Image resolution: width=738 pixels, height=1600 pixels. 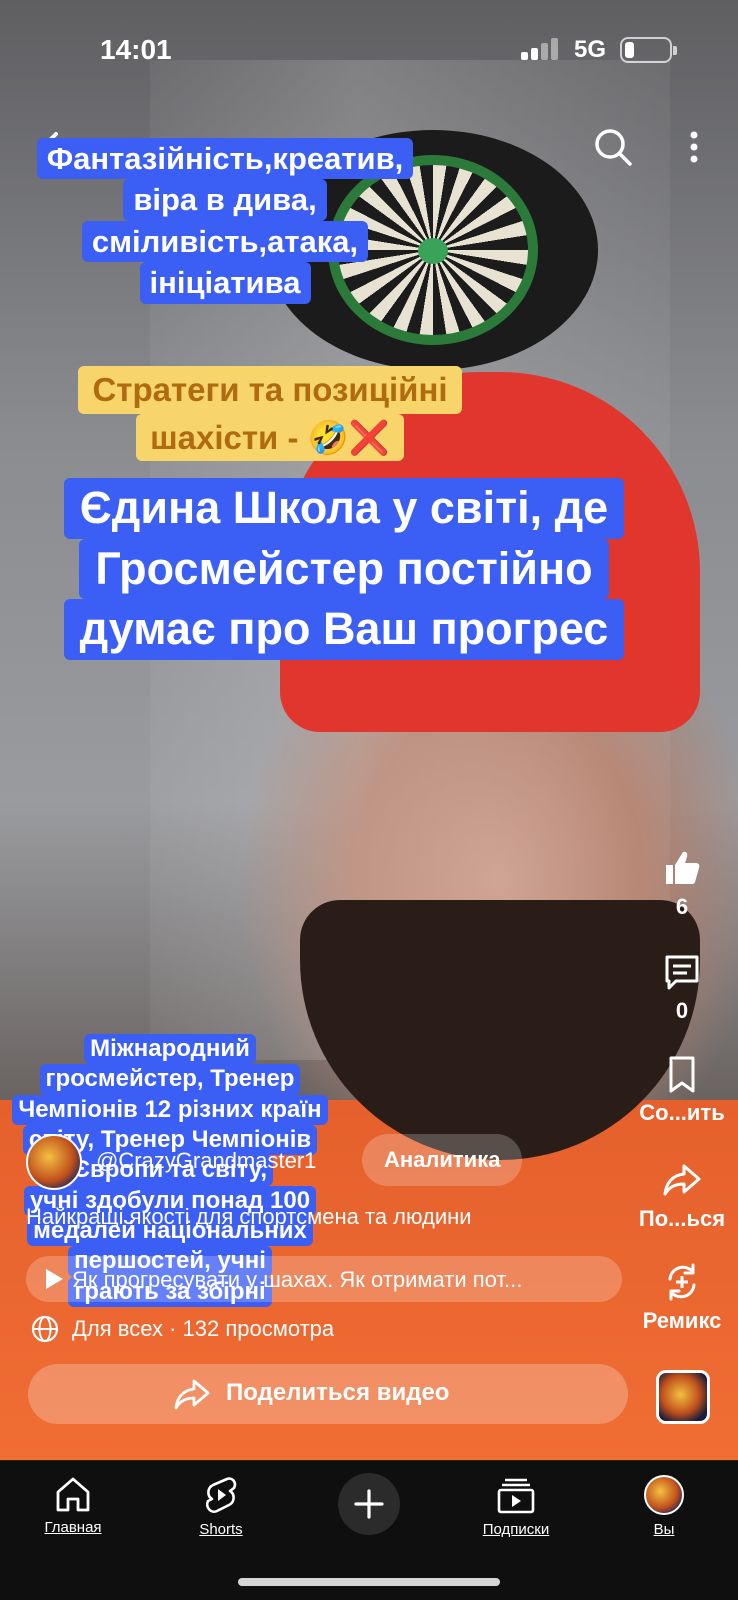 I want to click on nav-home: Главная, so click(x=73, y=1505).